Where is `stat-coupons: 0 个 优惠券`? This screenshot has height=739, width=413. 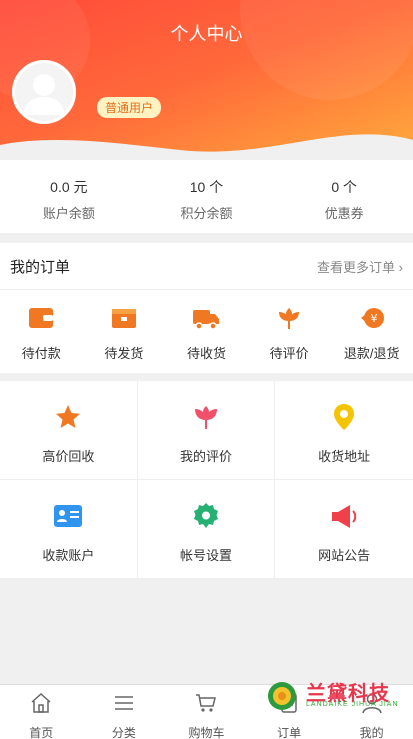 stat-coupons: 0 个 优惠券 is located at coordinates (344, 196).